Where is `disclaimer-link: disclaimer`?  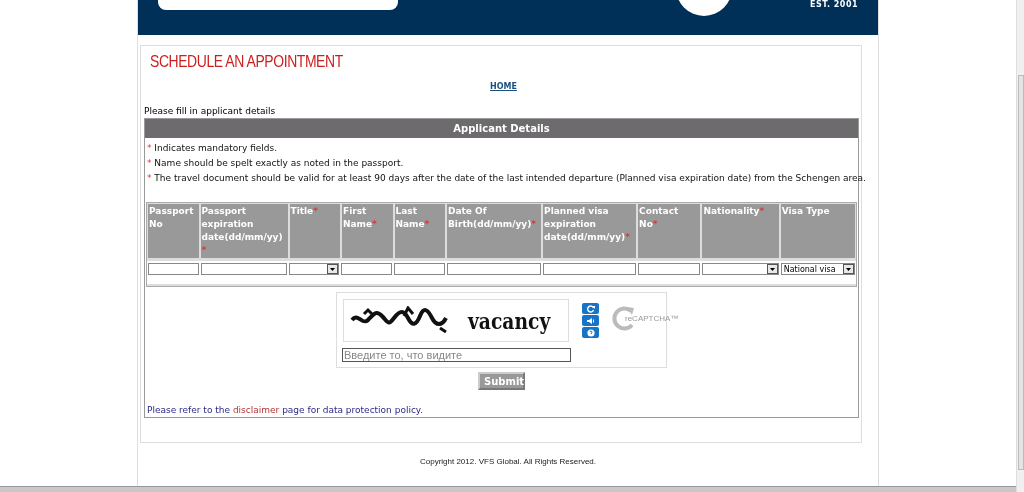 disclaimer-link: disclaimer is located at coordinates (256, 410).